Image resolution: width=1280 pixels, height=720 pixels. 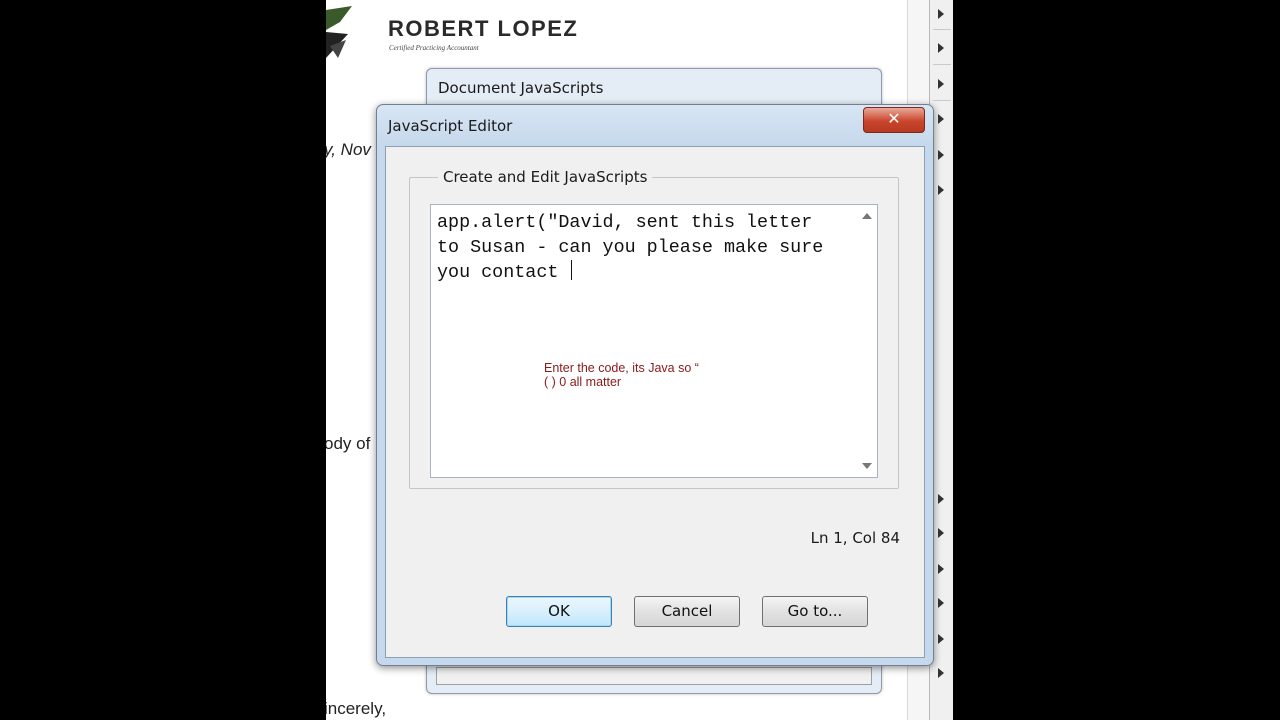 What do you see at coordinates (572, 270) in the screenshot?
I see `text-caret` at bounding box center [572, 270].